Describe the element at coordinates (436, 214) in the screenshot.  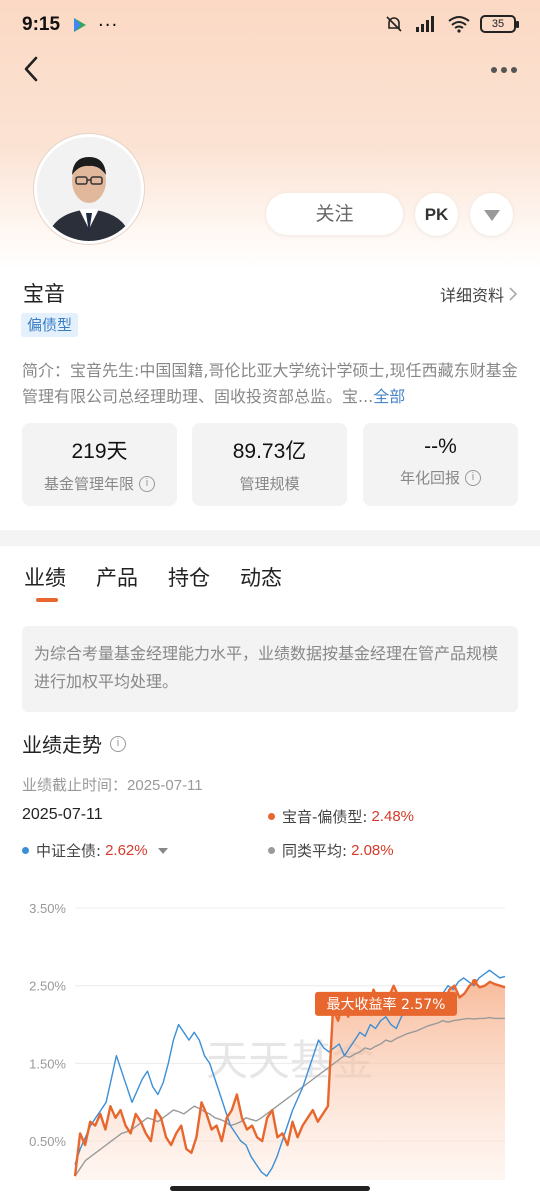
I see `pk-button: PK` at that location.